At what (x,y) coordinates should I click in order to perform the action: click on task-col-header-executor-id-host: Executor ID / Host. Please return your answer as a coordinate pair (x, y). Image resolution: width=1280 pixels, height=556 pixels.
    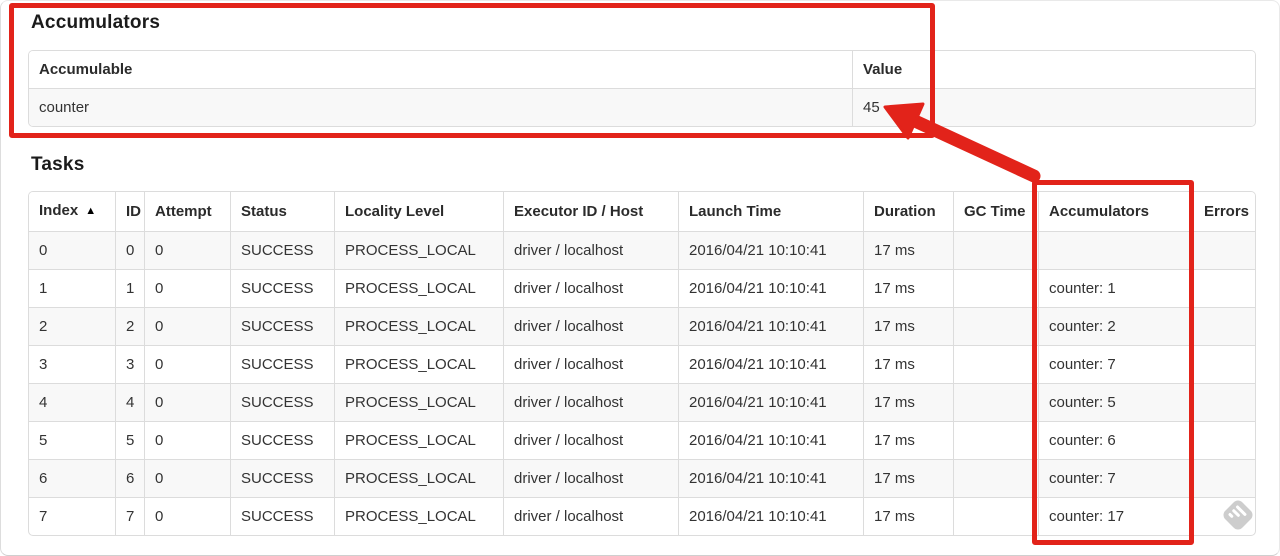
    Looking at the image, I should click on (590, 211).